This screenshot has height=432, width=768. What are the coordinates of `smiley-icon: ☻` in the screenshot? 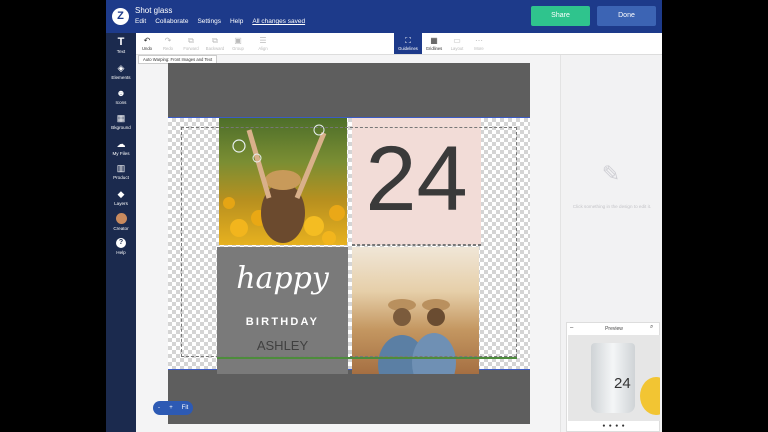 It's located at (121, 93).